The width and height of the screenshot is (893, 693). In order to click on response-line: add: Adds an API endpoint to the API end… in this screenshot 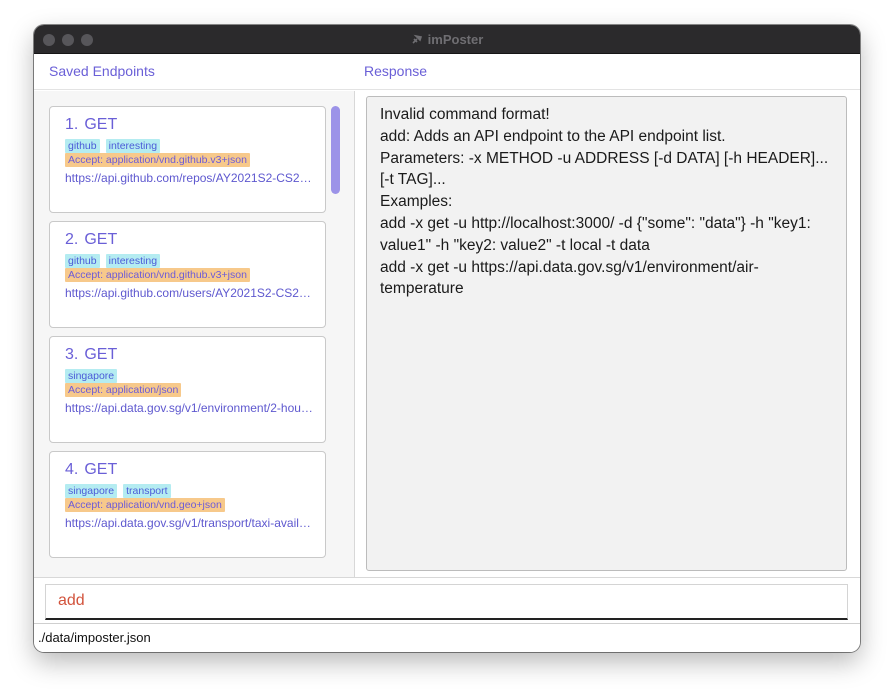, I will do `click(553, 136)`.